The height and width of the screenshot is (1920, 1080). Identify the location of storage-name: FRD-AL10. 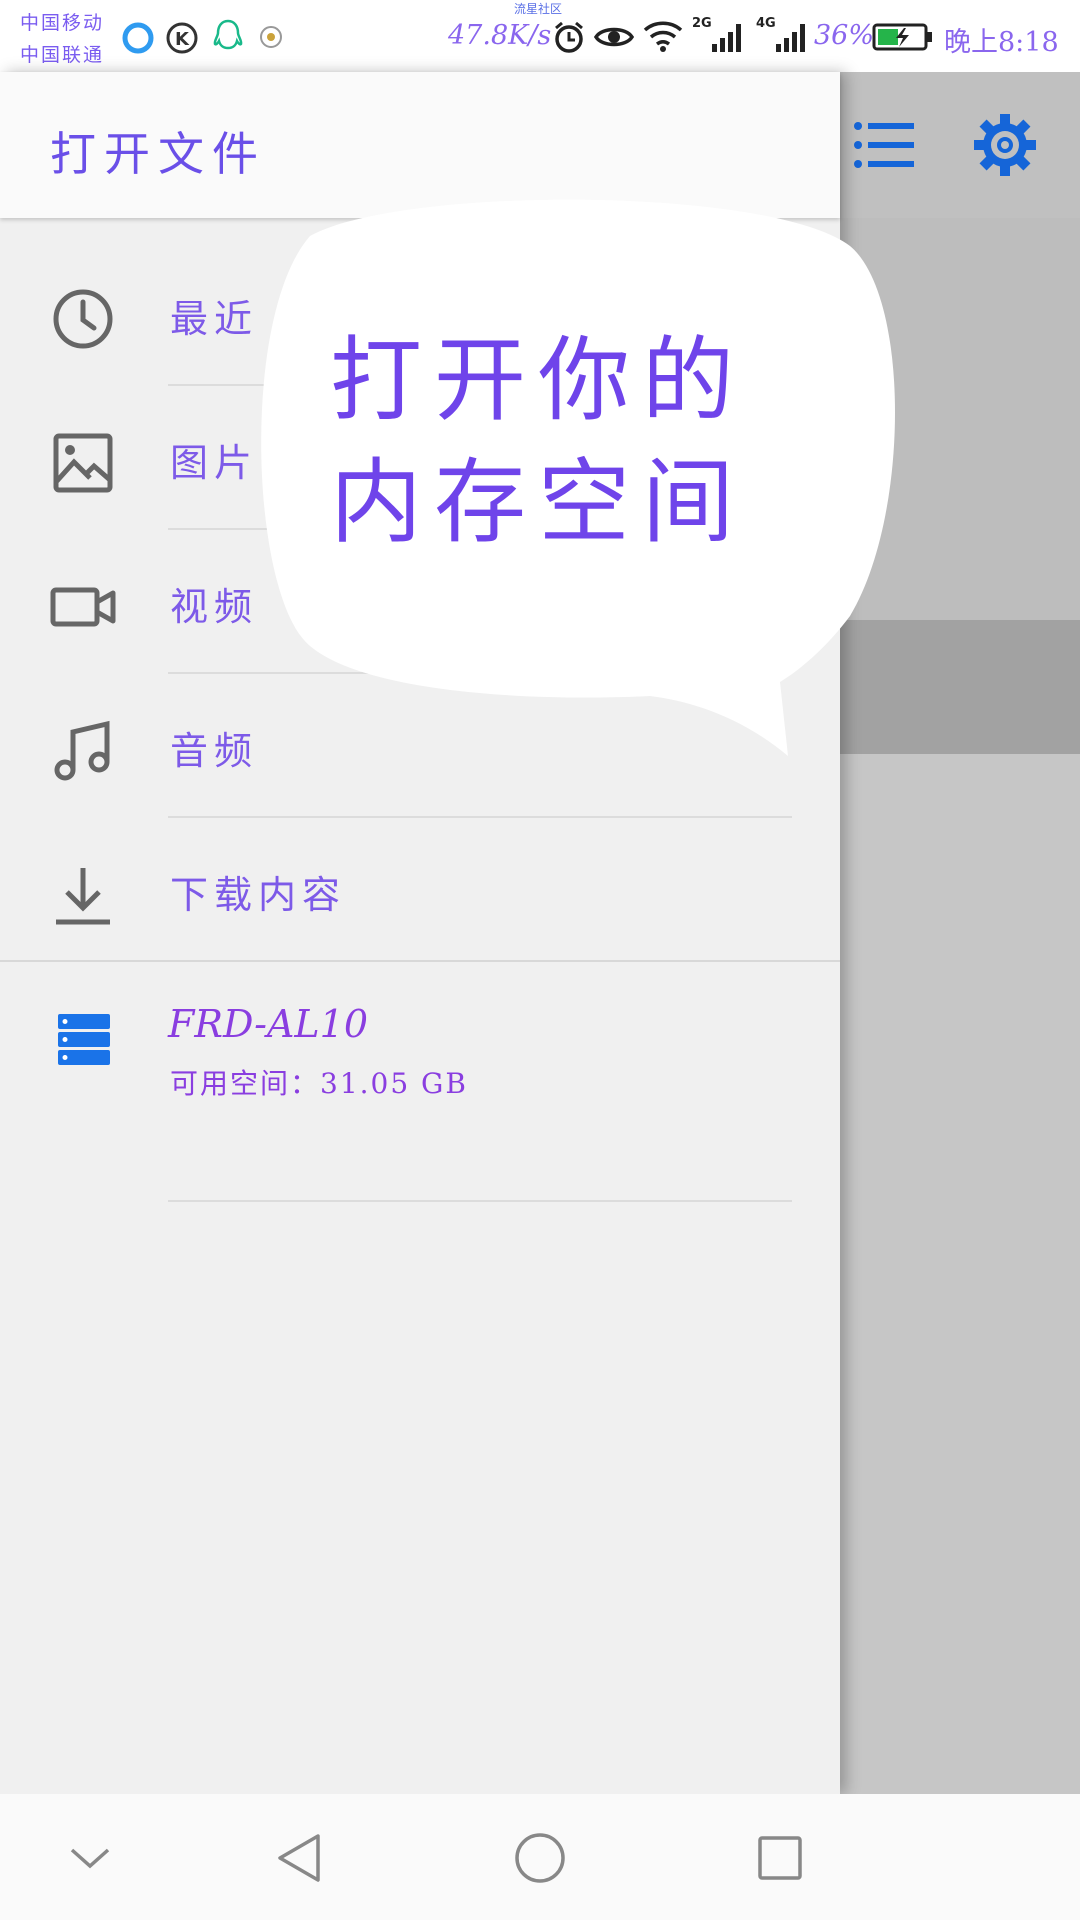
(268, 1024).